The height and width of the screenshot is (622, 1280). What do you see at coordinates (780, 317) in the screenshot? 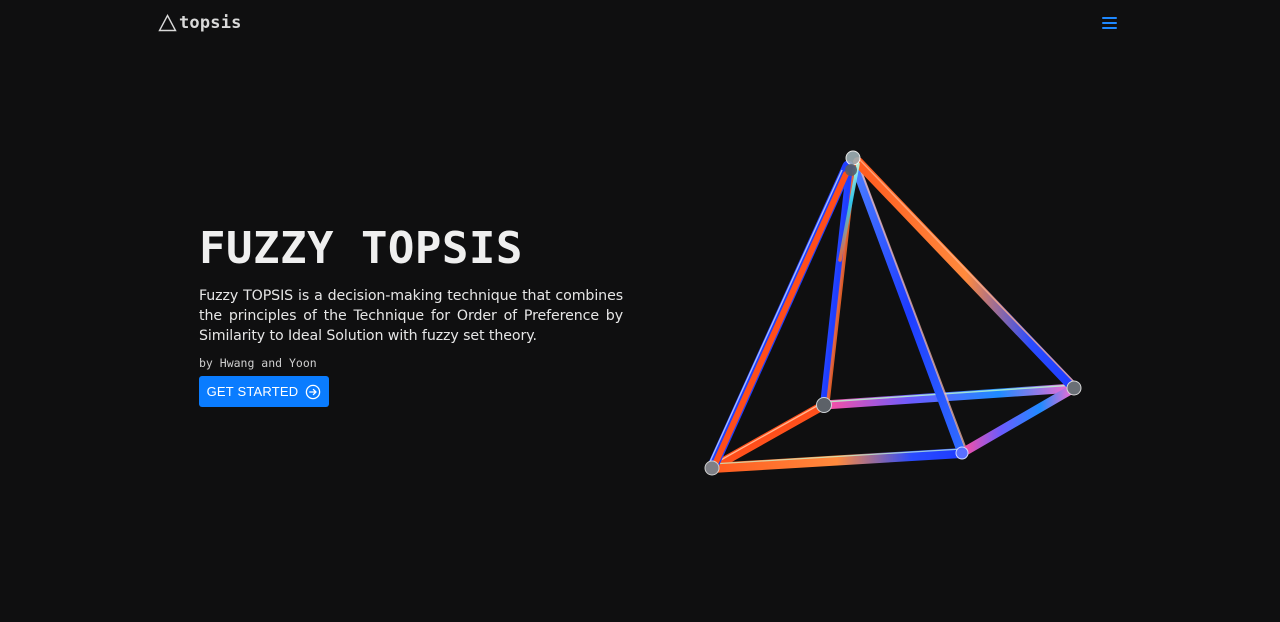
I see `edge-apex-front-left` at bounding box center [780, 317].